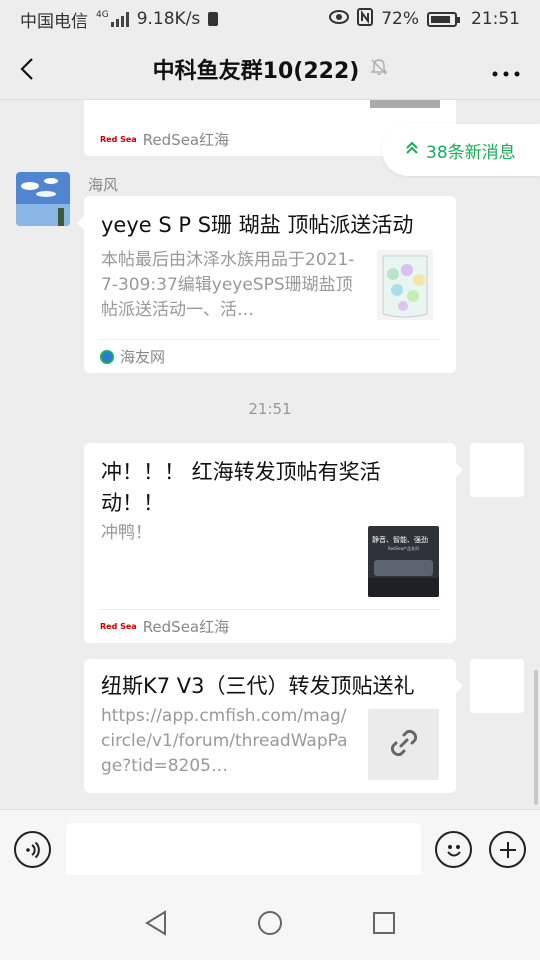 This screenshot has width=540, height=960. I want to click on eye-icon, so click(339, 19).